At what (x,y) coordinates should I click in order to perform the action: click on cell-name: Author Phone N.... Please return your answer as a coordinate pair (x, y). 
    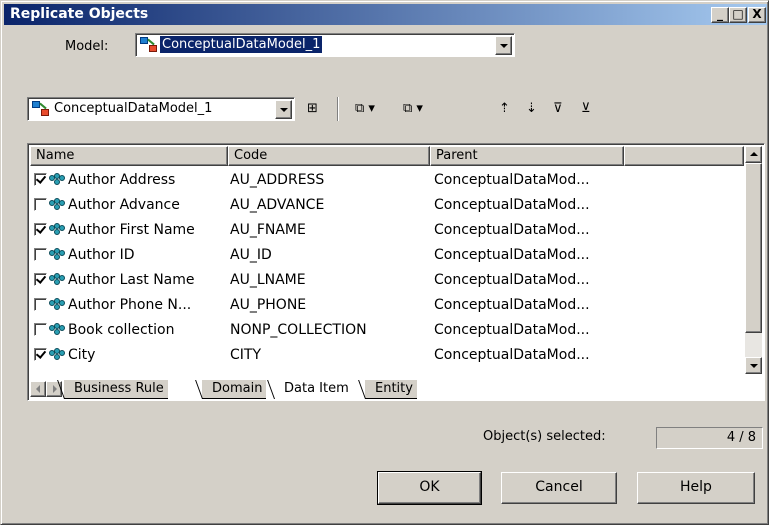
    Looking at the image, I should click on (130, 305).